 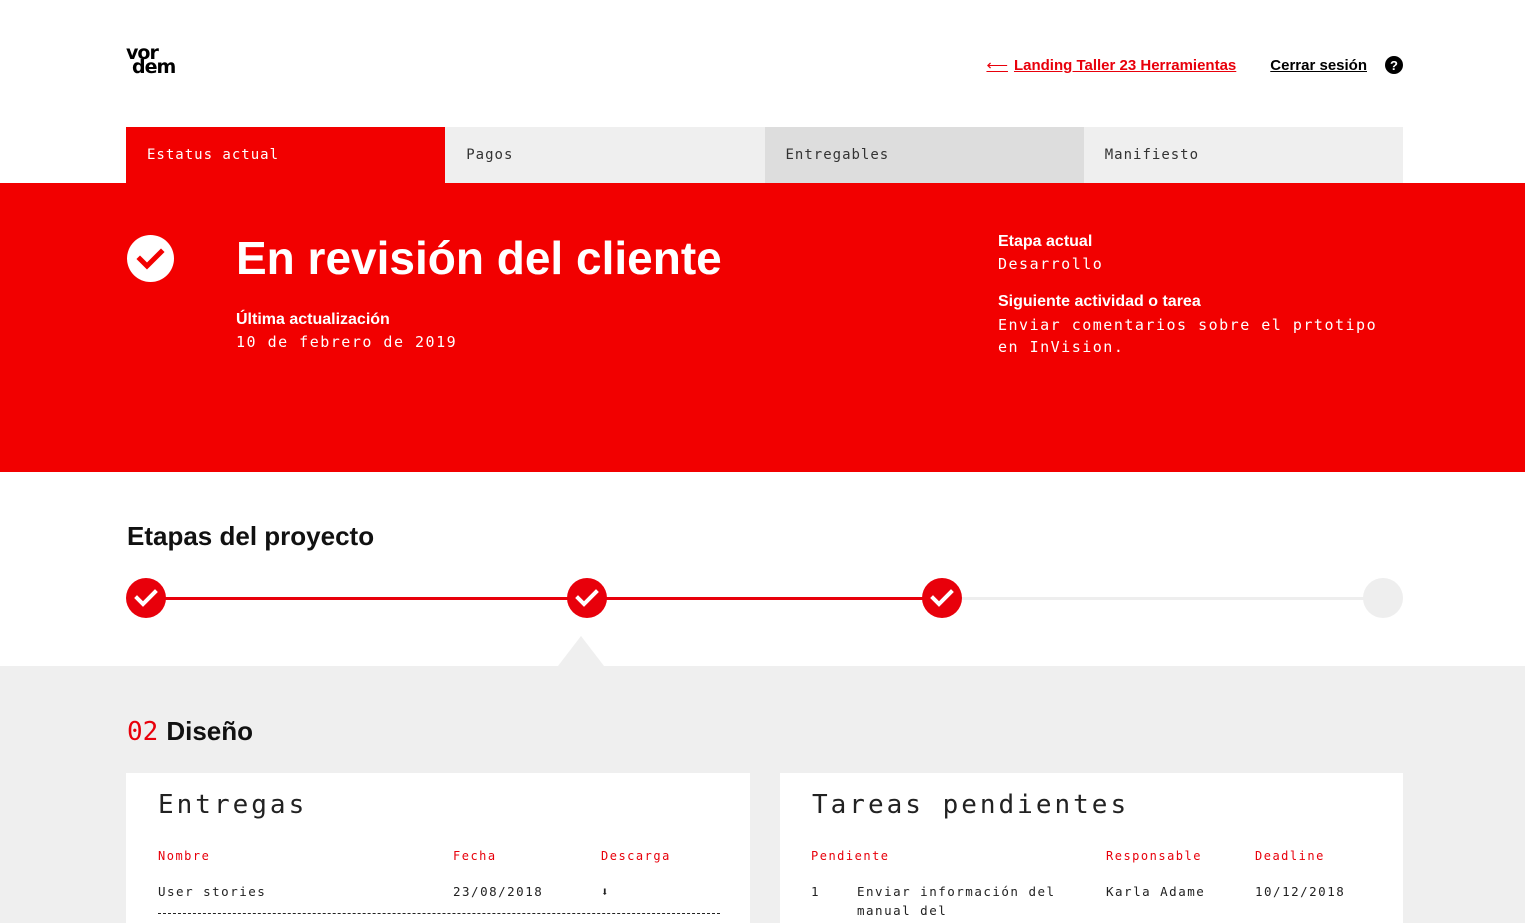 What do you see at coordinates (1290, 856) in the screenshot?
I see `tasks-col-deadline: Deadline` at bounding box center [1290, 856].